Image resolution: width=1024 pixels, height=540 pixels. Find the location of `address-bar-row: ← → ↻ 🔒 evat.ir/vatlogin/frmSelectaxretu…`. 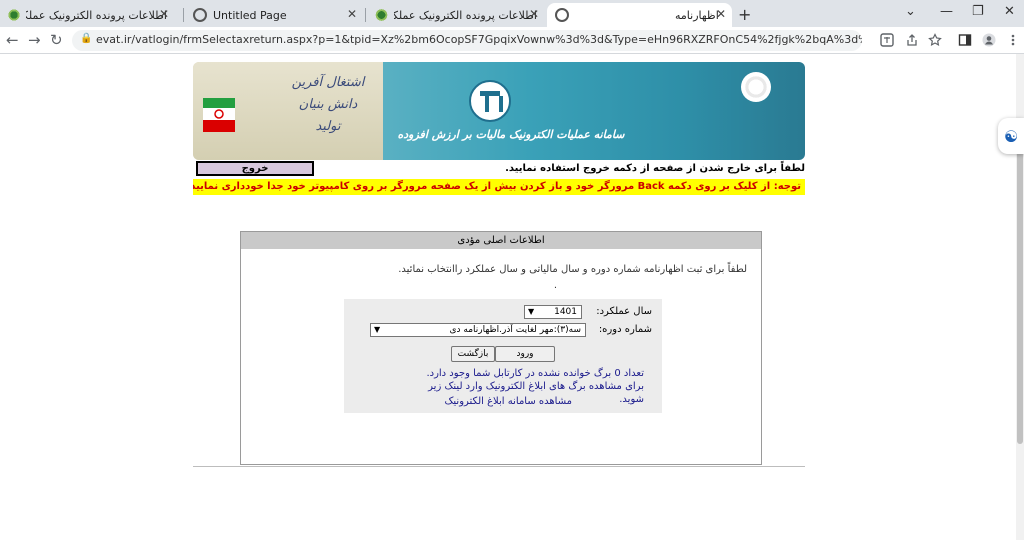

address-bar-row: ← → ↻ 🔒 evat.ir/vatlogin/frmSelectaxretu… is located at coordinates (512, 40).